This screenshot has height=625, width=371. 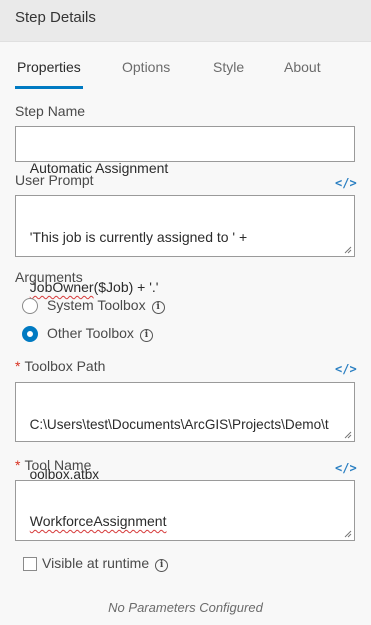 What do you see at coordinates (30, 564) in the screenshot?
I see `visible-at-runtime-checkbox` at bounding box center [30, 564].